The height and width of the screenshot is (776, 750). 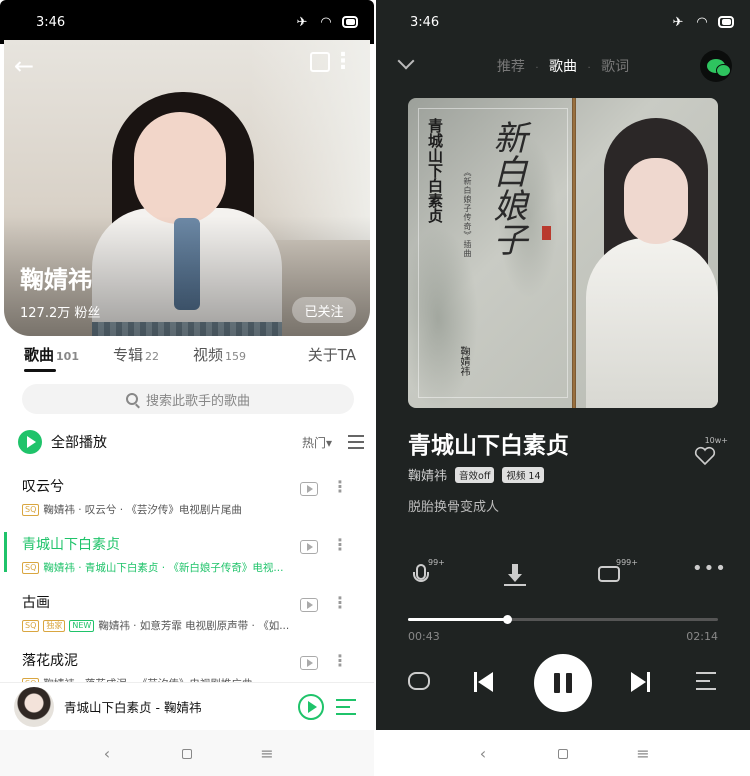 What do you see at coordinates (181, 706) in the screenshot?
I see `mini-player-title: 青城山下白素贞 - 鞠婧祎` at bounding box center [181, 706].